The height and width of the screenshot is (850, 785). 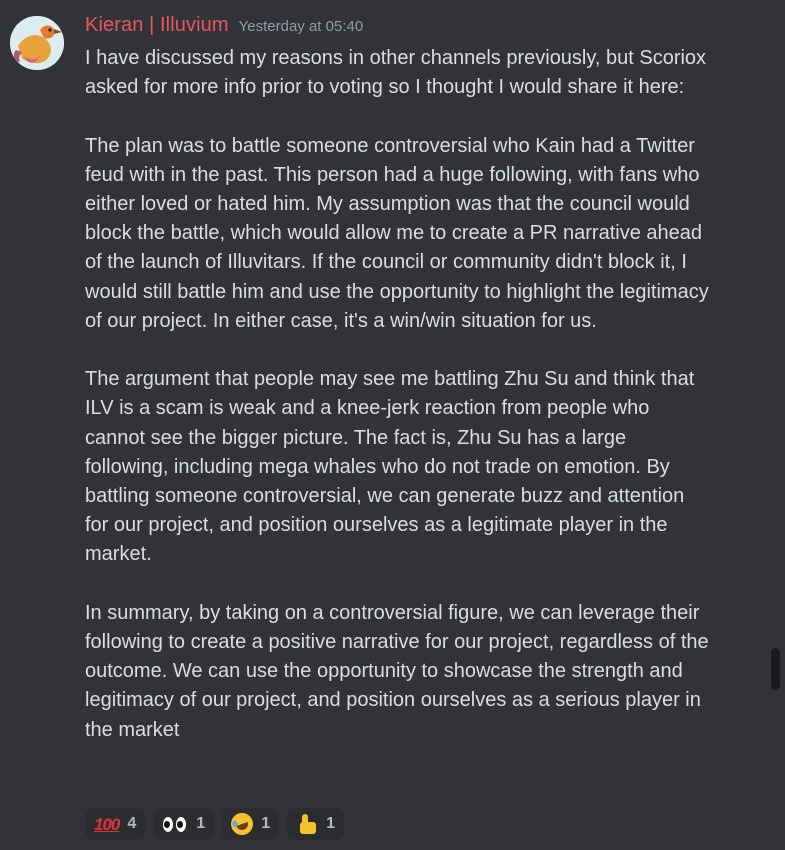 I want to click on scrollbar-thumb, so click(x=775, y=669).